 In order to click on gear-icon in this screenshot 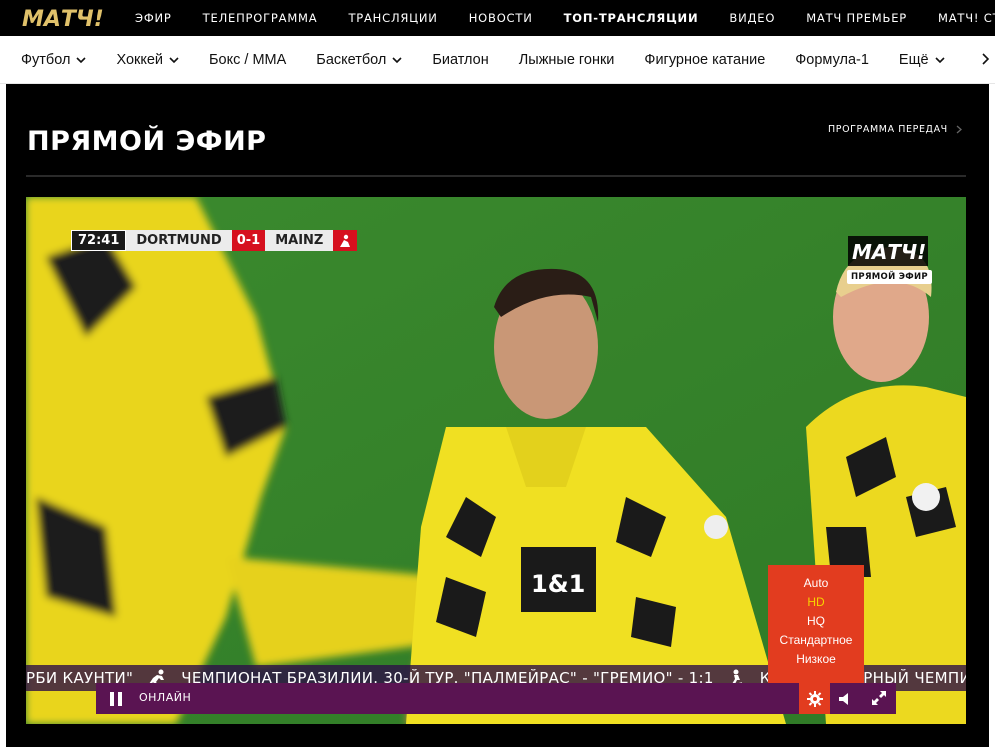, I will do `click(814, 698)`.